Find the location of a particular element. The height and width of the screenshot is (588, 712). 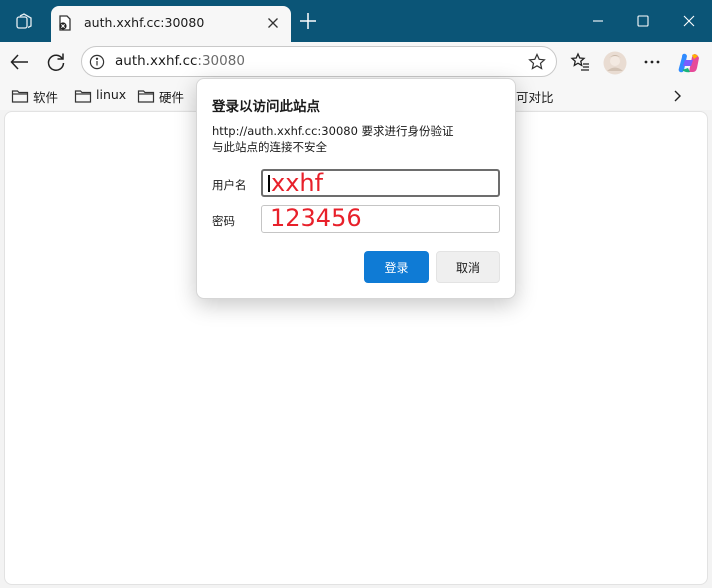

minimize-icon is located at coordinates (598, 21).